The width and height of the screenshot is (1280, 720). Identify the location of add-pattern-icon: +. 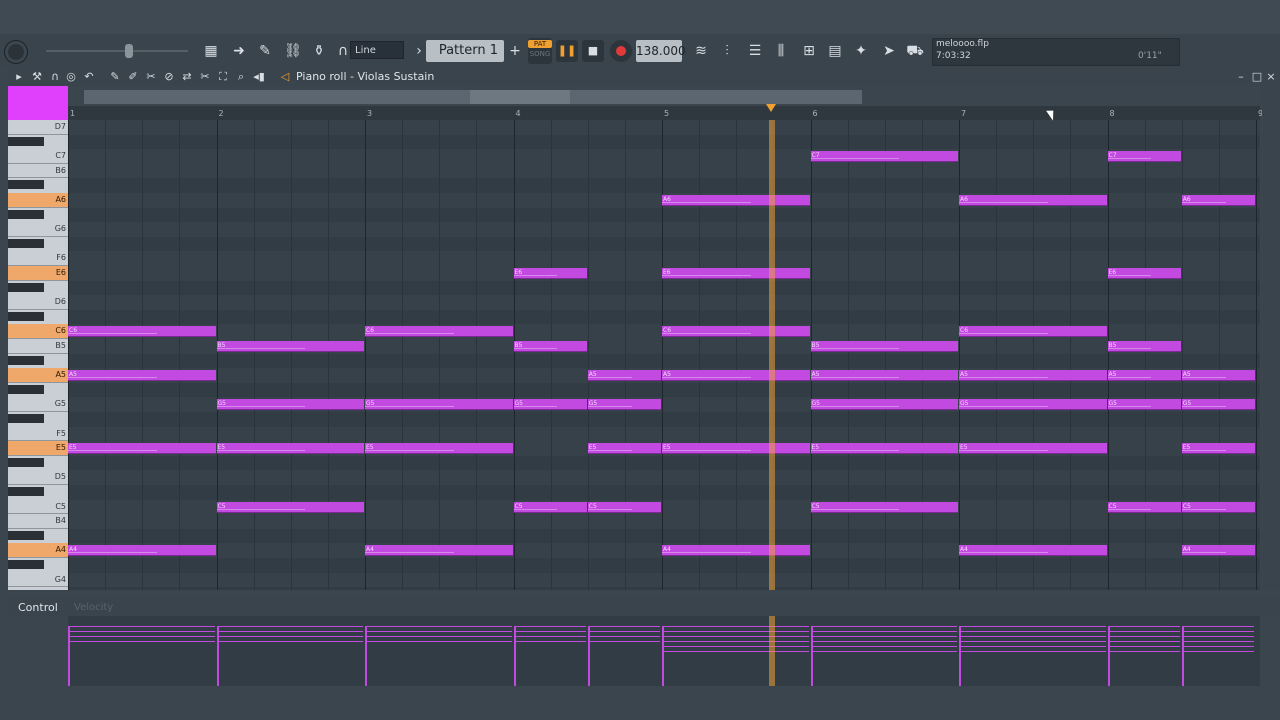
(515, 51).